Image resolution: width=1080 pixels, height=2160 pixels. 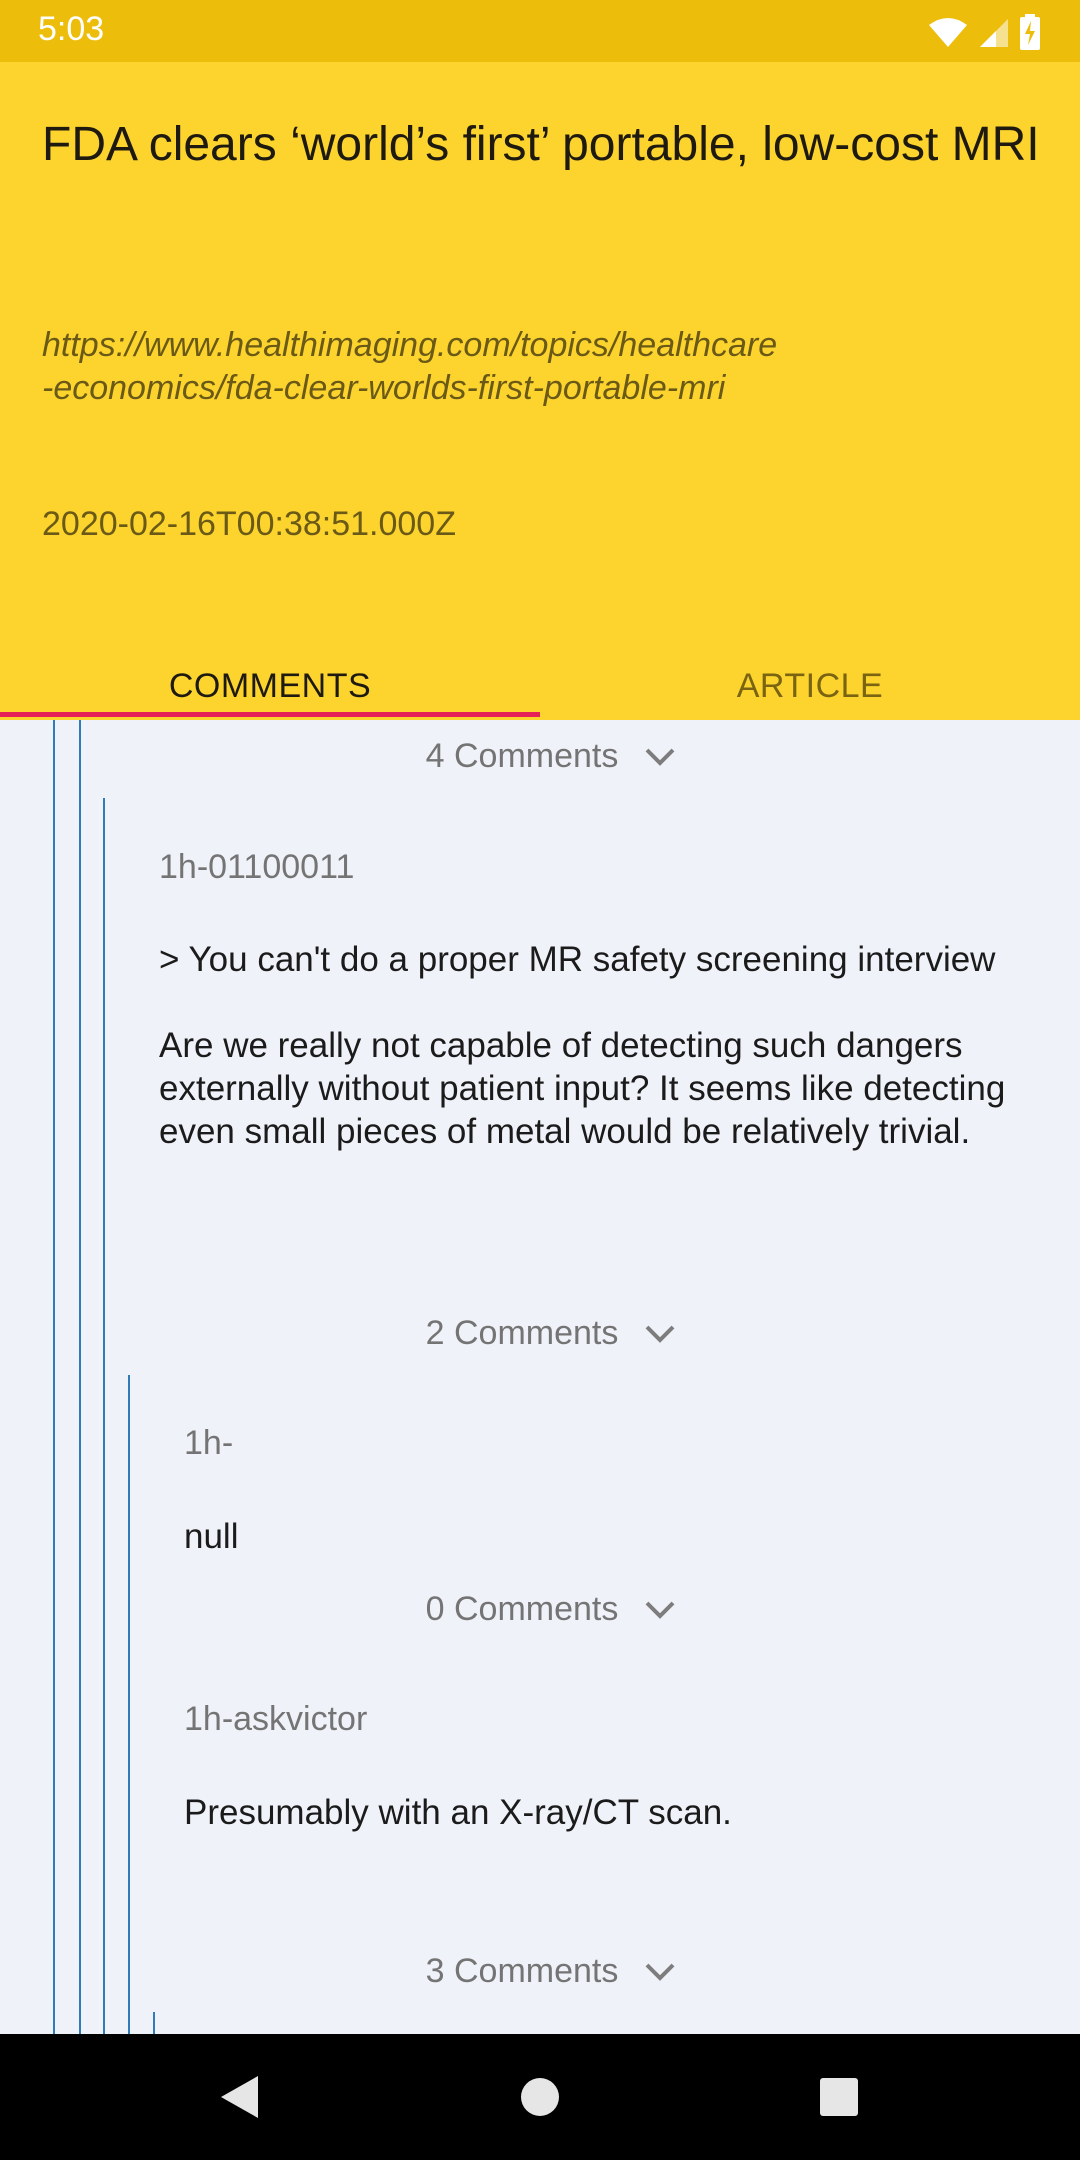 What do you see at coordinates (256, 867) in the screenshot?
I see `comment-author: 1h-01100011` at bounding box center [256, 867].